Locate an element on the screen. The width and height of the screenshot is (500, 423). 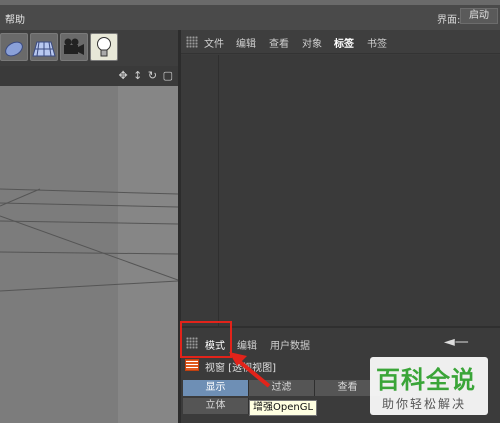
watermark-logo: 百科全说 助你轻松解决 is located at coordinates (429, 386).